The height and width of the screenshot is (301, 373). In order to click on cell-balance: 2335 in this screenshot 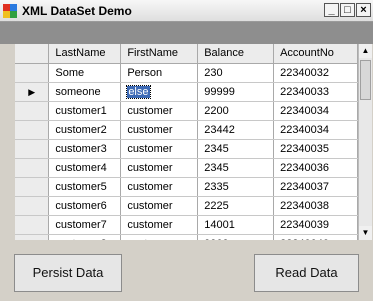, I will do `click(236, 187)`.